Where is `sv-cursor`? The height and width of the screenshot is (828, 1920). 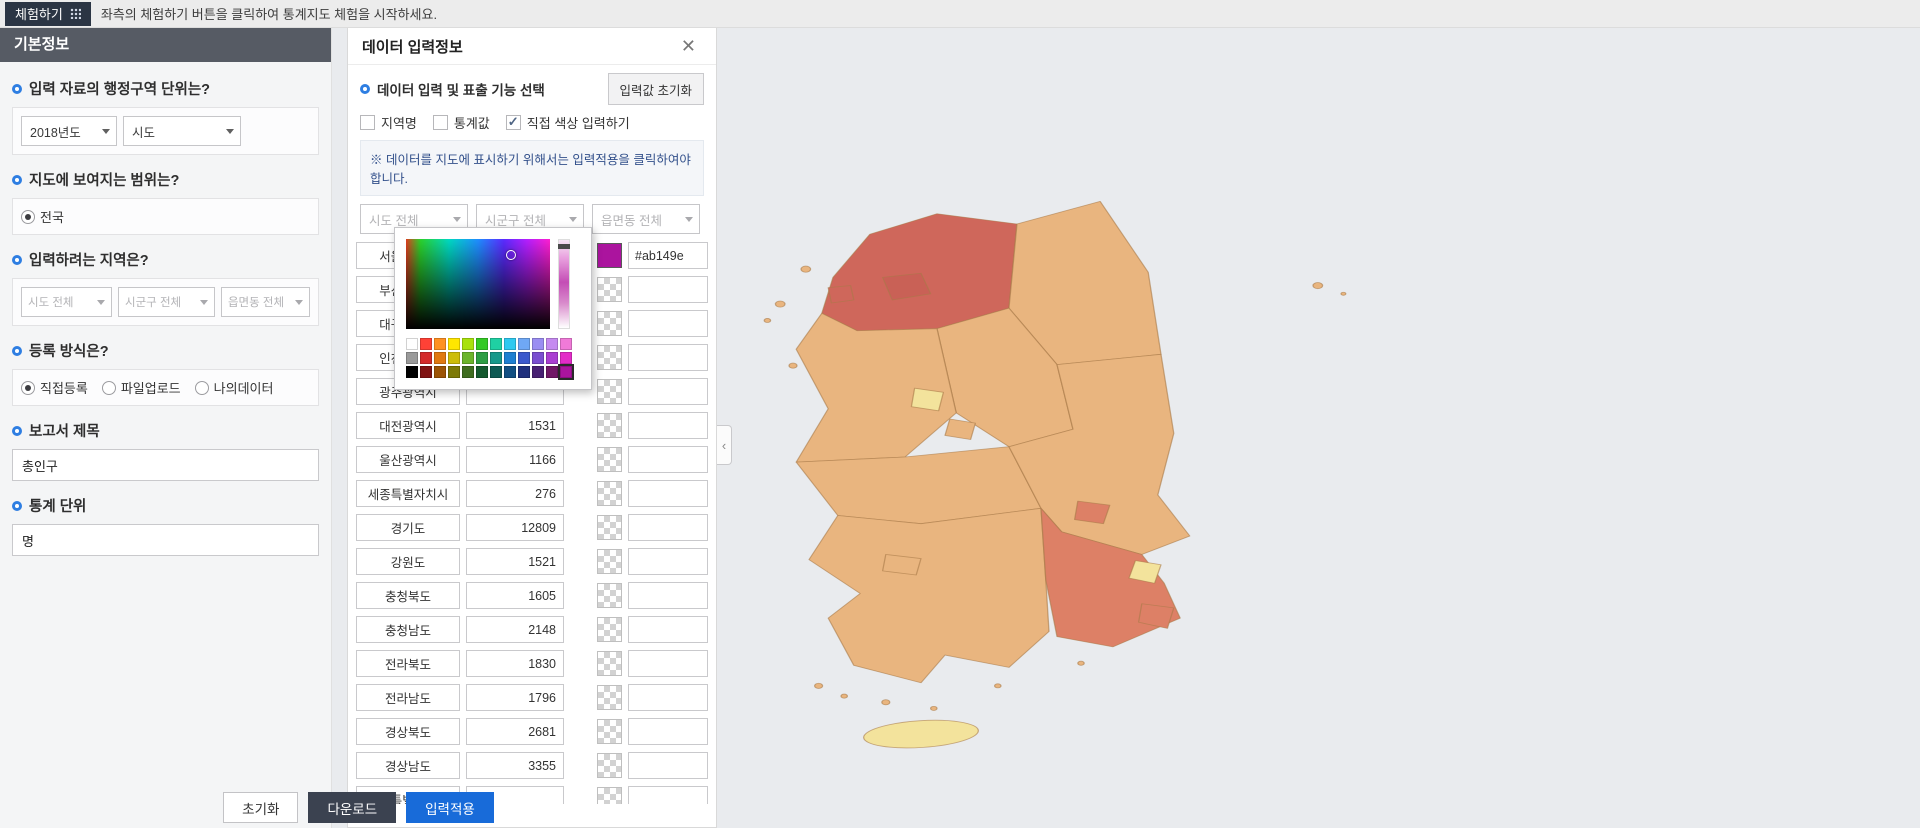 sv-cursor is located at coordinates (511, 255).